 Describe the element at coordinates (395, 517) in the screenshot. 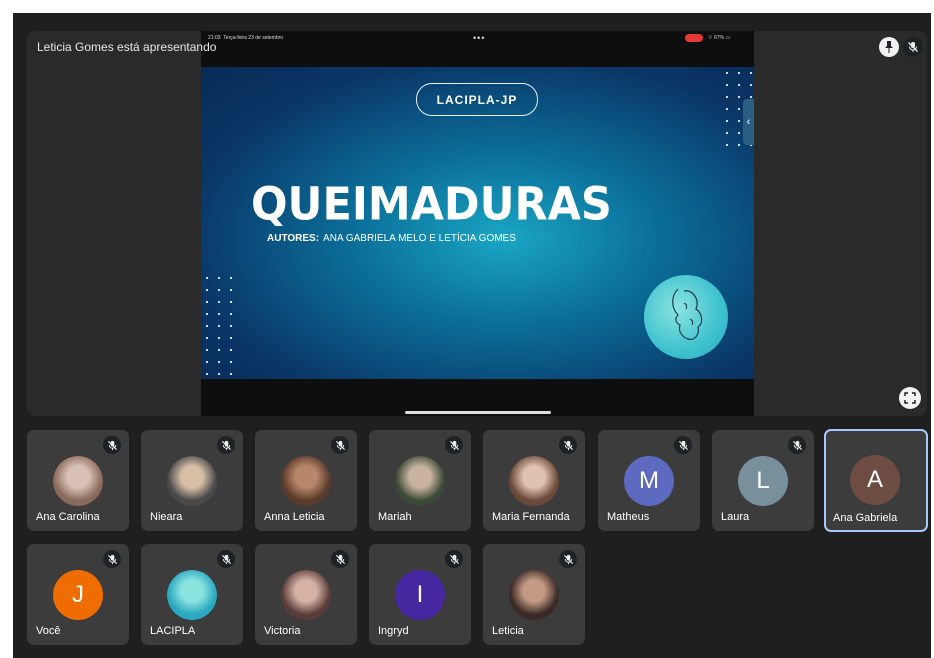

I see `participant-name: Mariah` at that location.